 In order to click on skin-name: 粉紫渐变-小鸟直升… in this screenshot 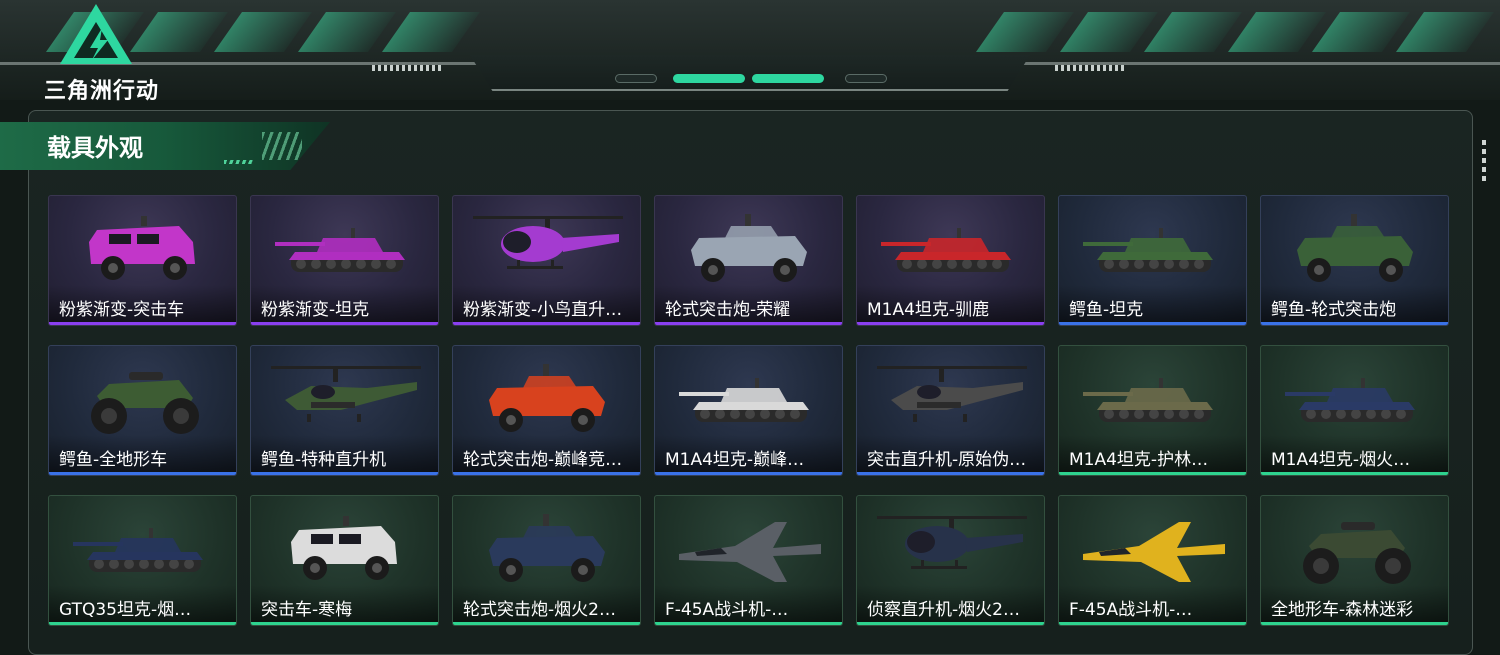, I will do `click(543, 310)`.